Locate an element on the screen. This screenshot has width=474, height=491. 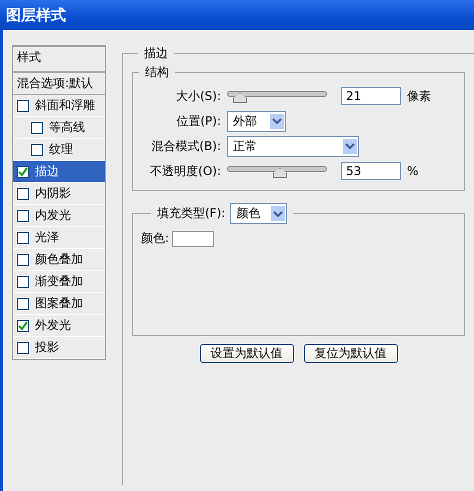
list-item: 斜面和浮雕 is located at coordinates (59, 106).